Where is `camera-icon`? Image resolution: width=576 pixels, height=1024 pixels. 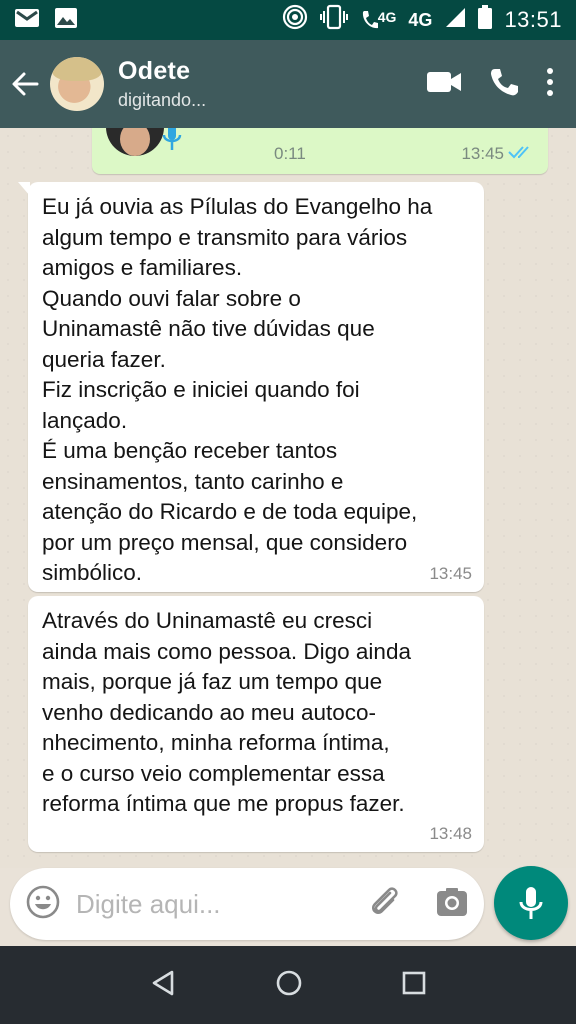
camera-icon is located at coordinates (452, 901).